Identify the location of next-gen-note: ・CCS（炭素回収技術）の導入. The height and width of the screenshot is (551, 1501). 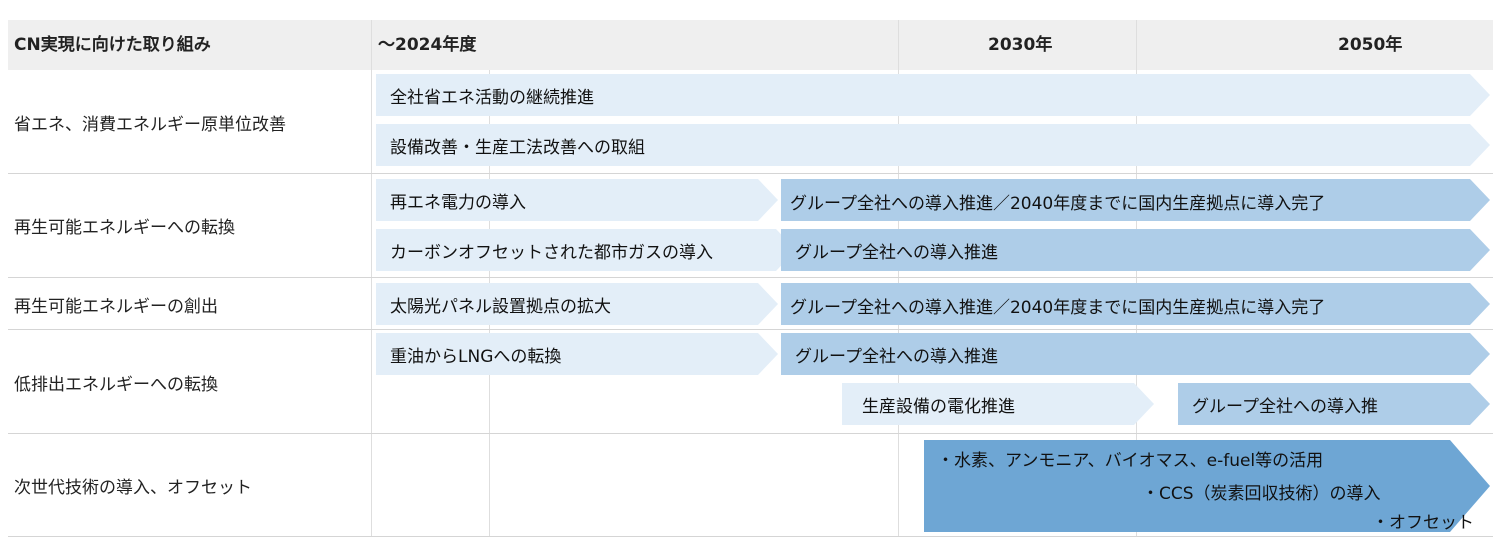
(1261, 494).